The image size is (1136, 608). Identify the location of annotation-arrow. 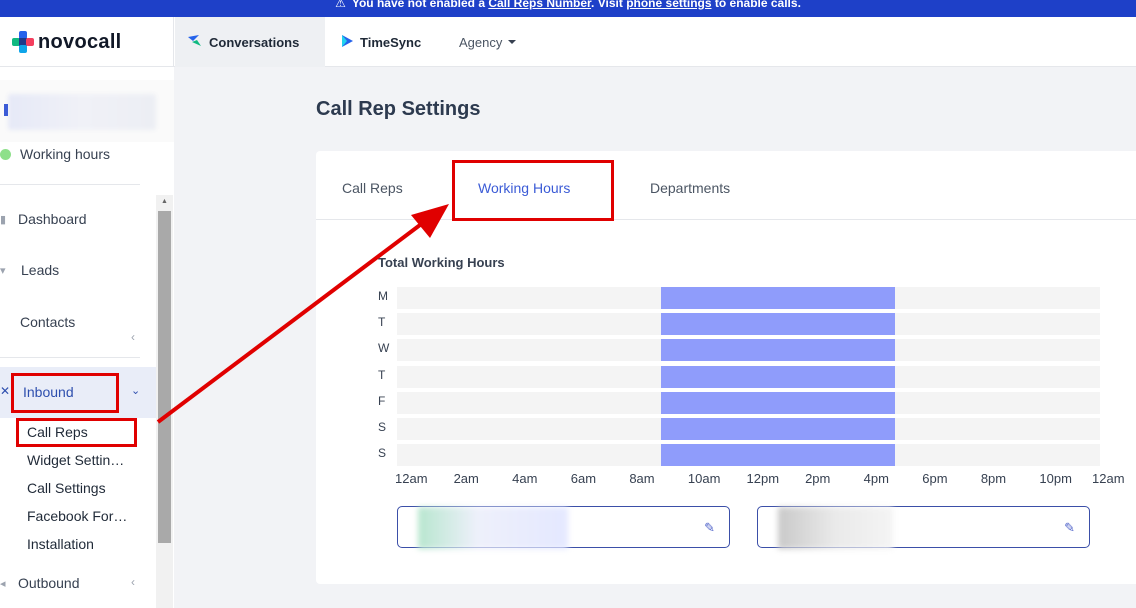
(302, 314).